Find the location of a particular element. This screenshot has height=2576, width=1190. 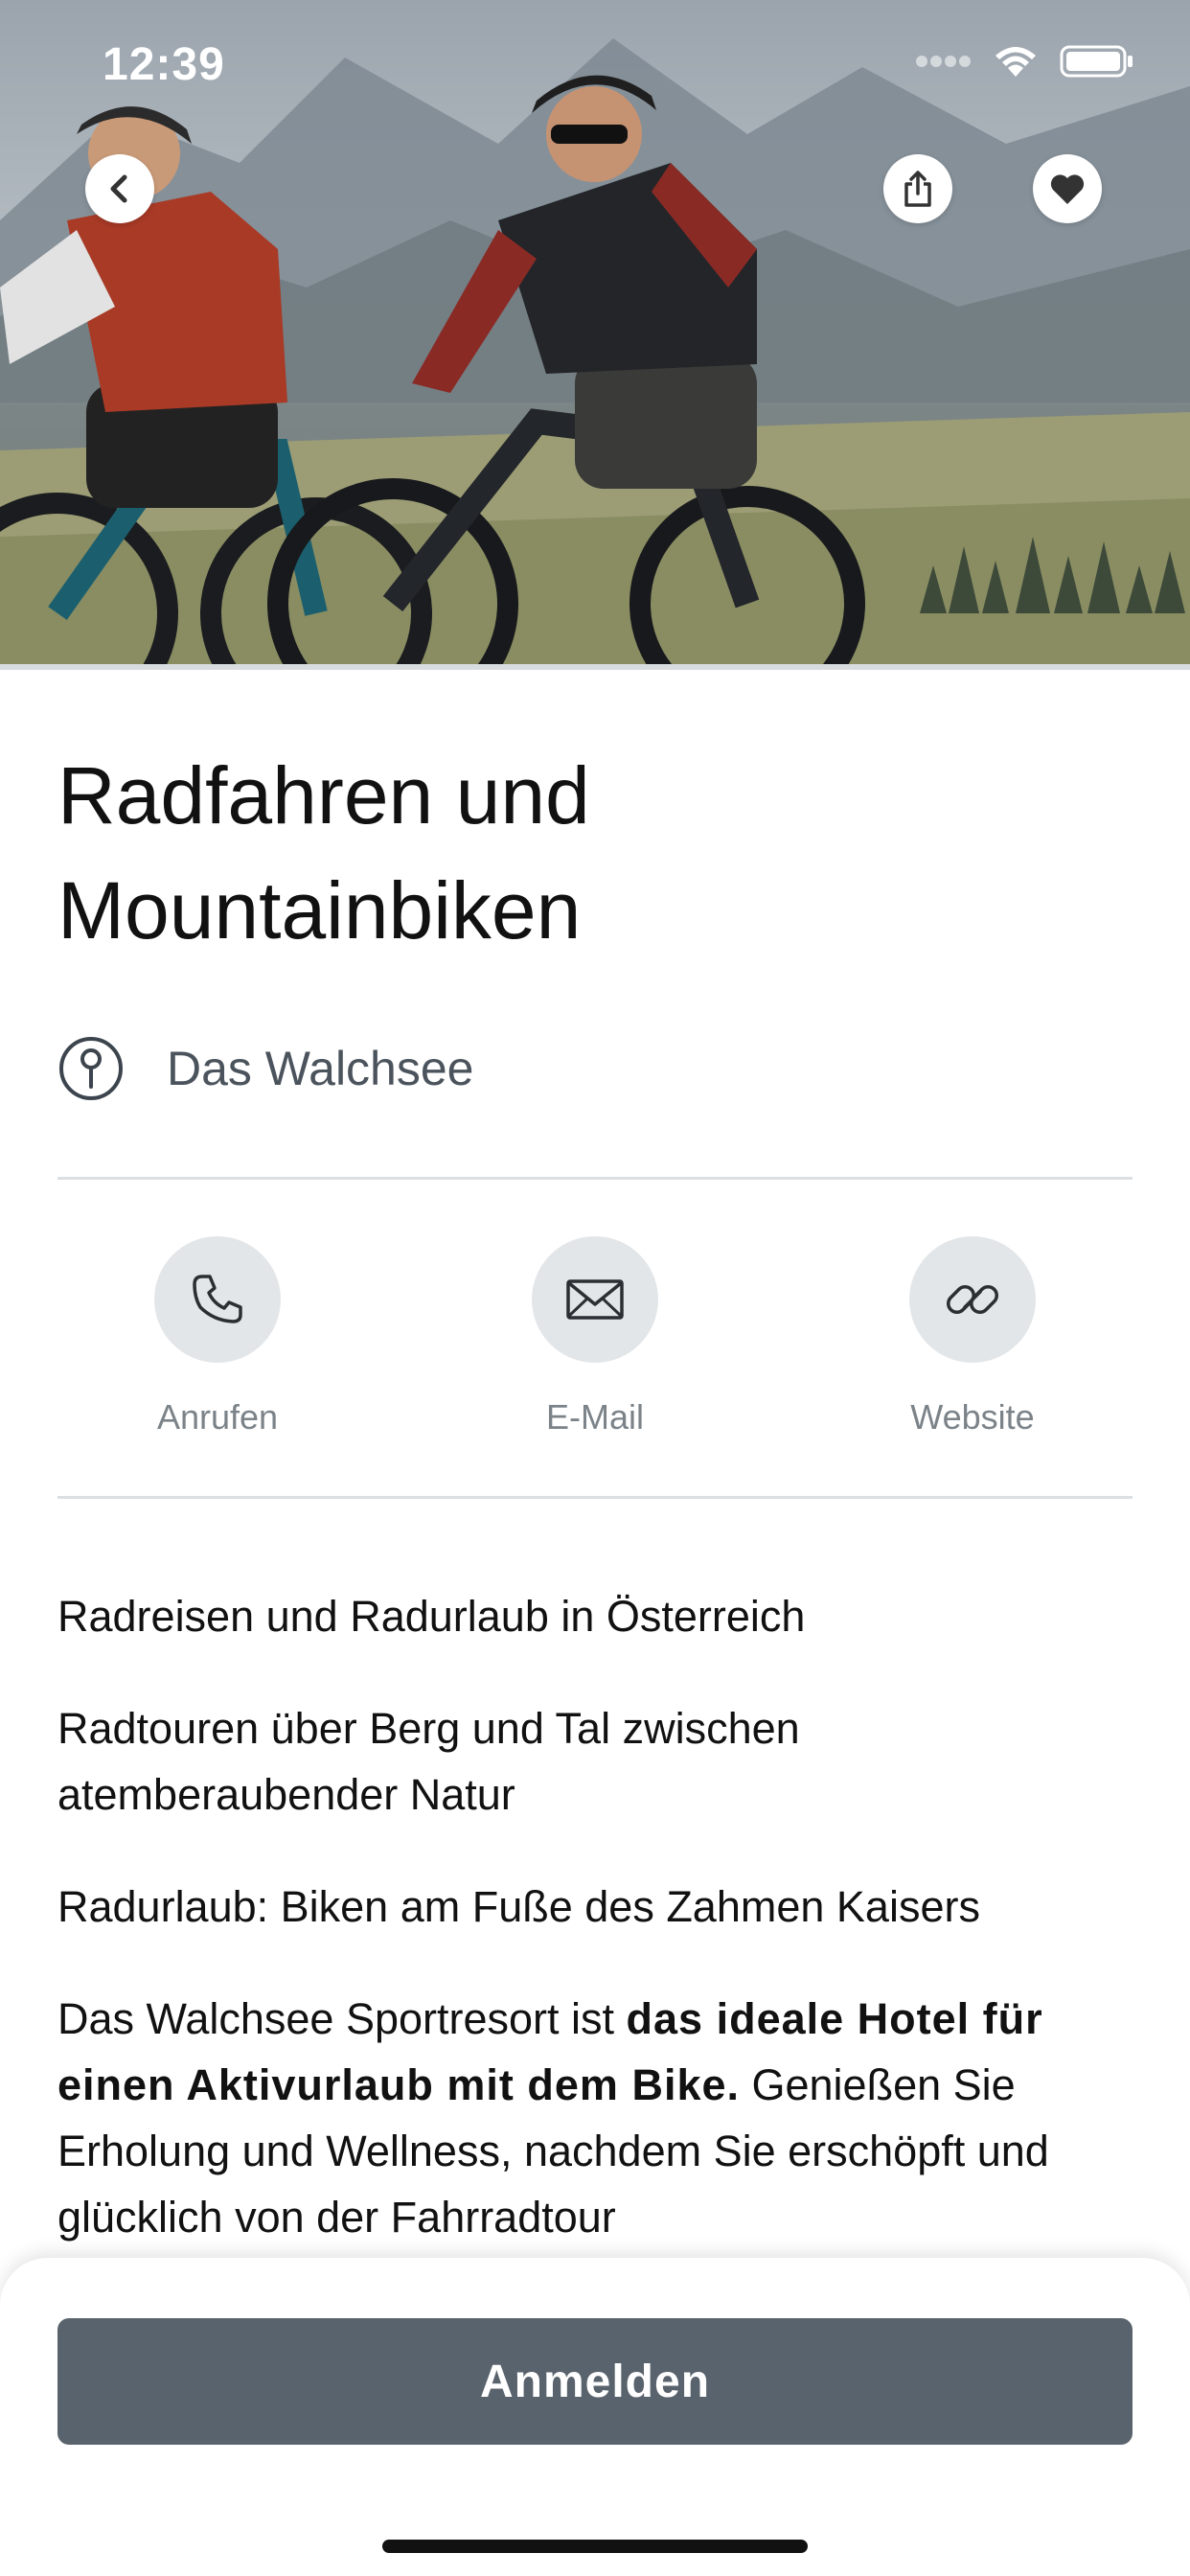

website-label: Website is located at coordinates (973, 1417).